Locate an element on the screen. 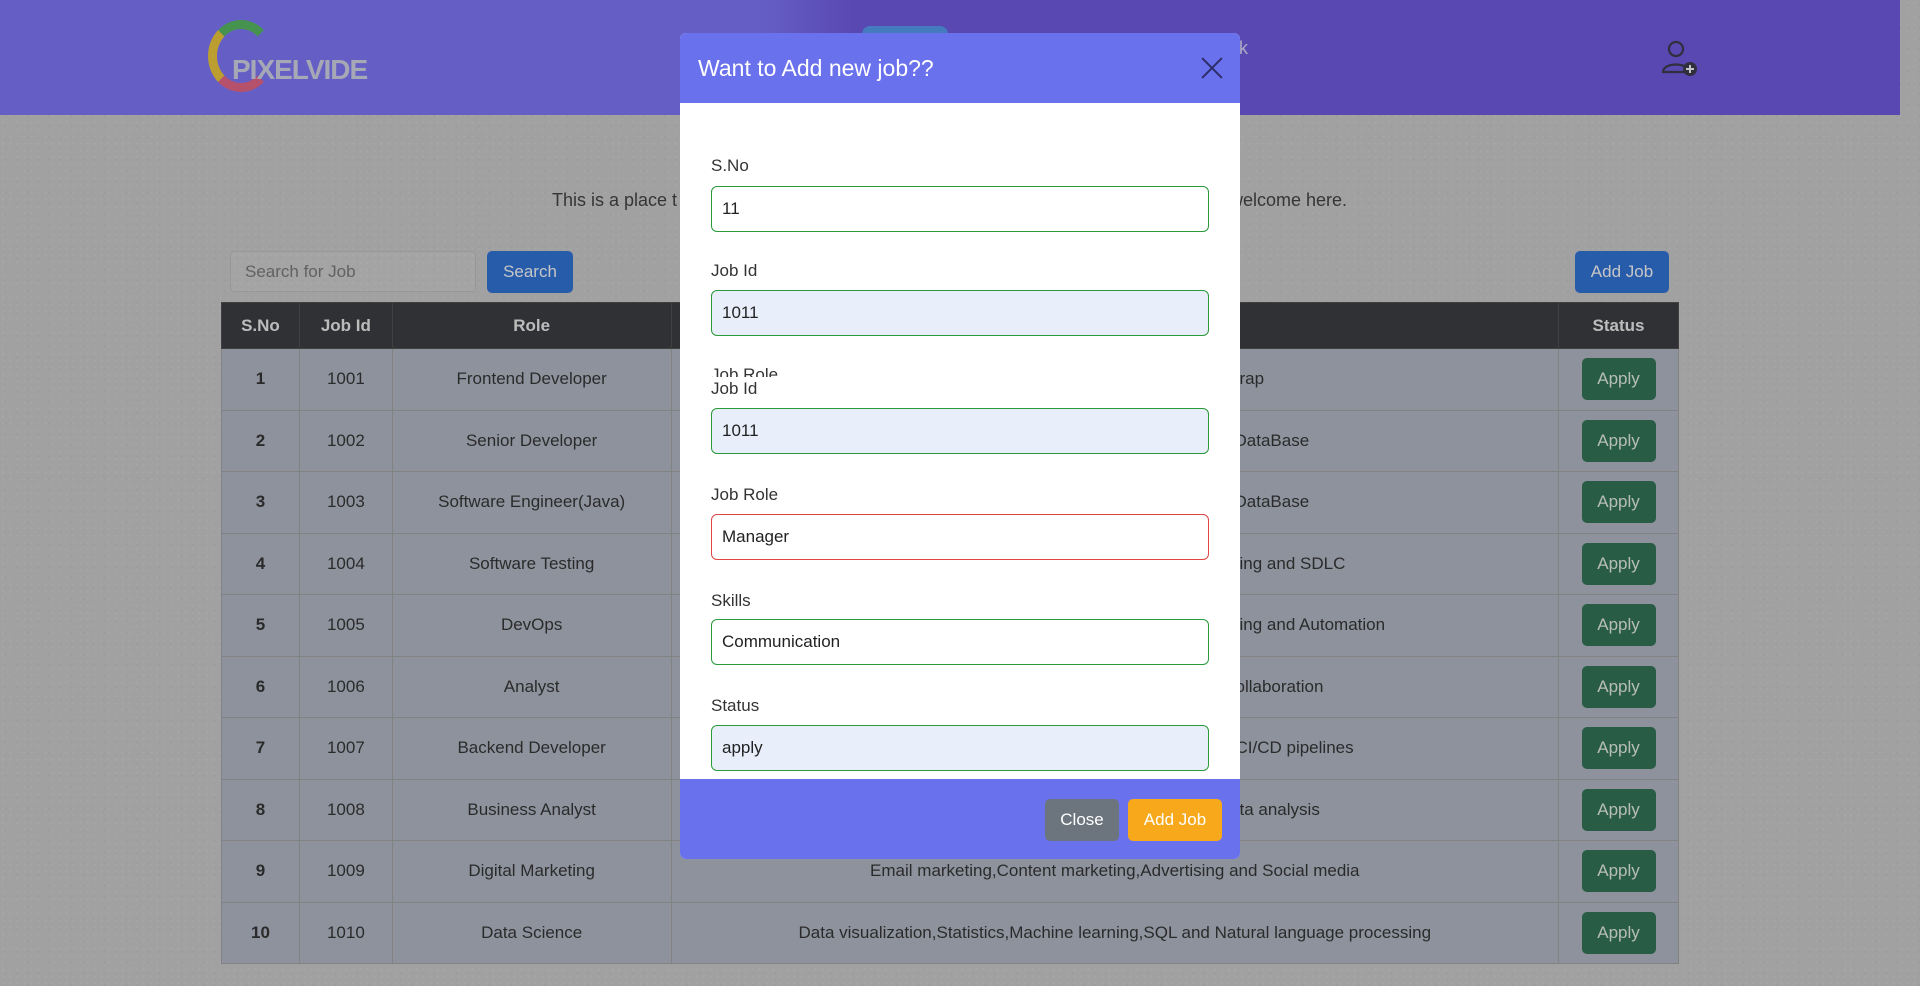  sno-field is located at coordinates (960, 209).